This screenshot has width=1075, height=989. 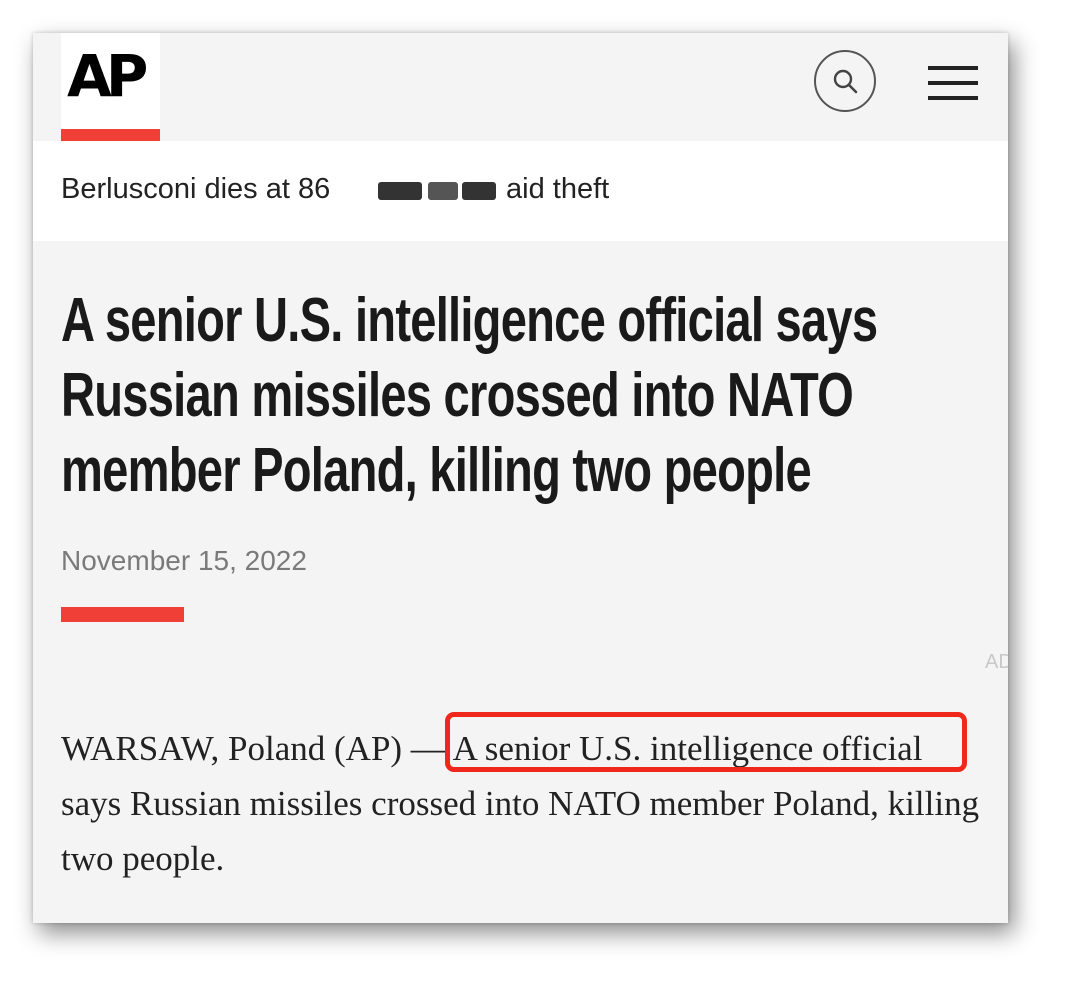 I want to click on ad-label: AD, so click(x=996, y=662).